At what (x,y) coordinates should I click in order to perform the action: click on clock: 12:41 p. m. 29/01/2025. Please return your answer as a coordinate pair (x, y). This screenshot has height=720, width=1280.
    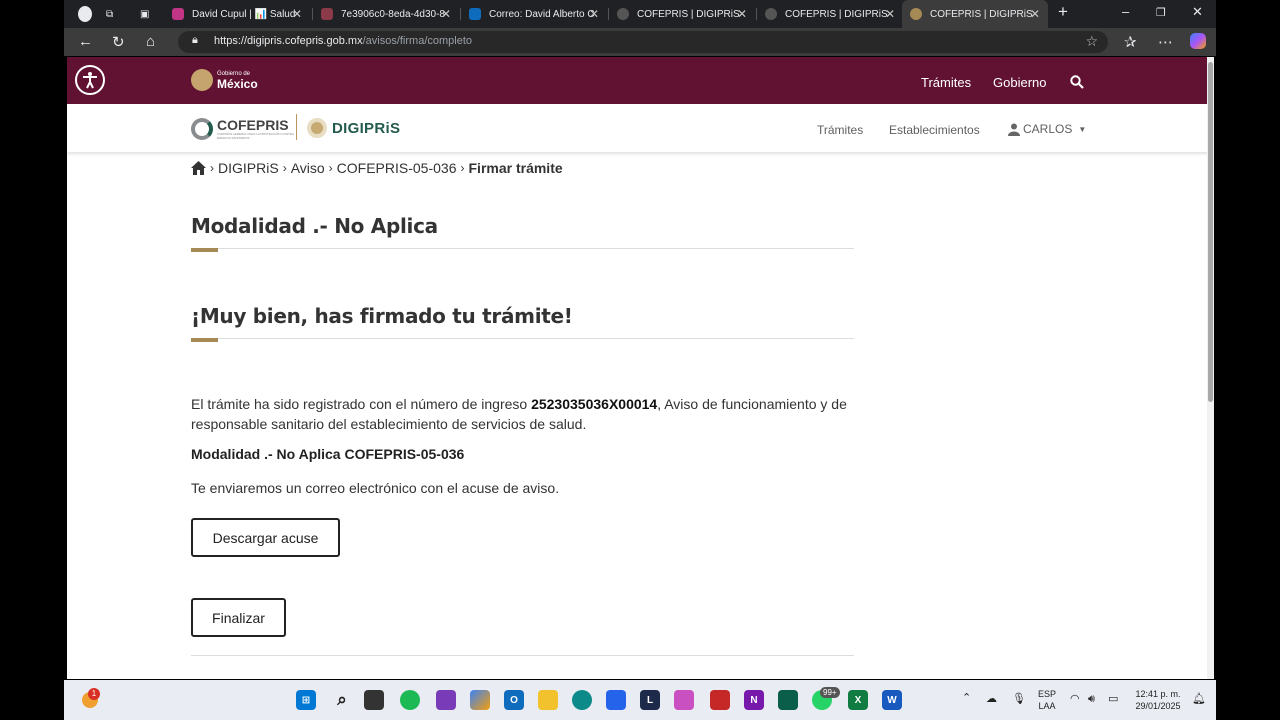
    Looking at the image, I should click on (1158, 700).